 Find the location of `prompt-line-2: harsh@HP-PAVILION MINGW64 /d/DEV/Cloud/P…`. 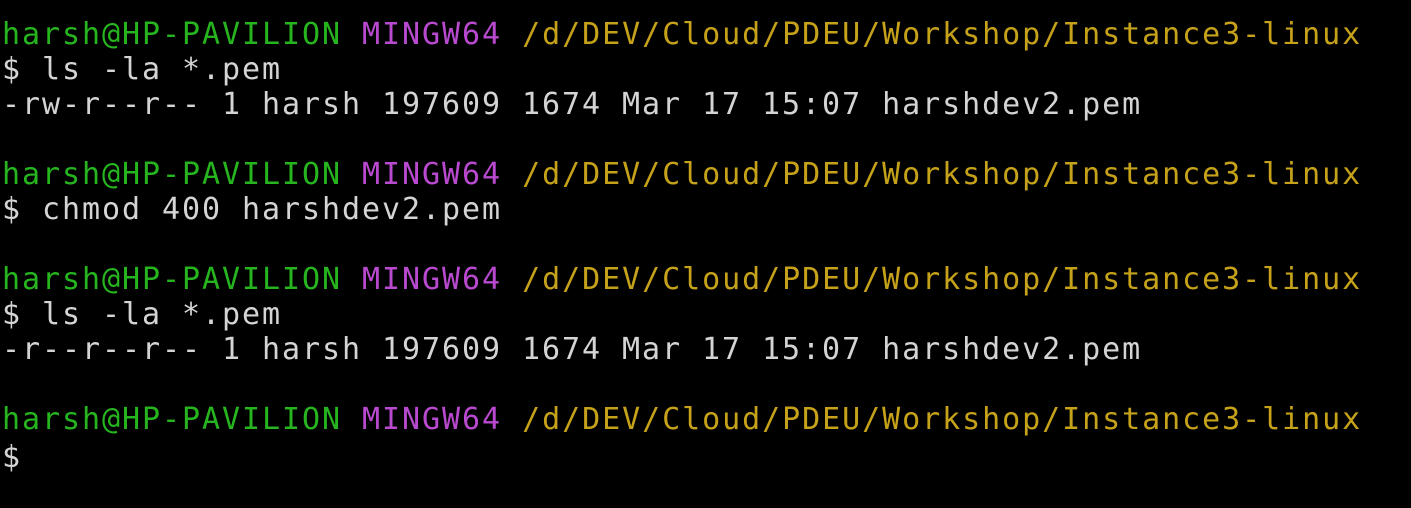

prompt-line-2: harsh@HP-PAVILION MINGW64 /d/DEV/Cloud/P… is located at coordinates (682, 174).